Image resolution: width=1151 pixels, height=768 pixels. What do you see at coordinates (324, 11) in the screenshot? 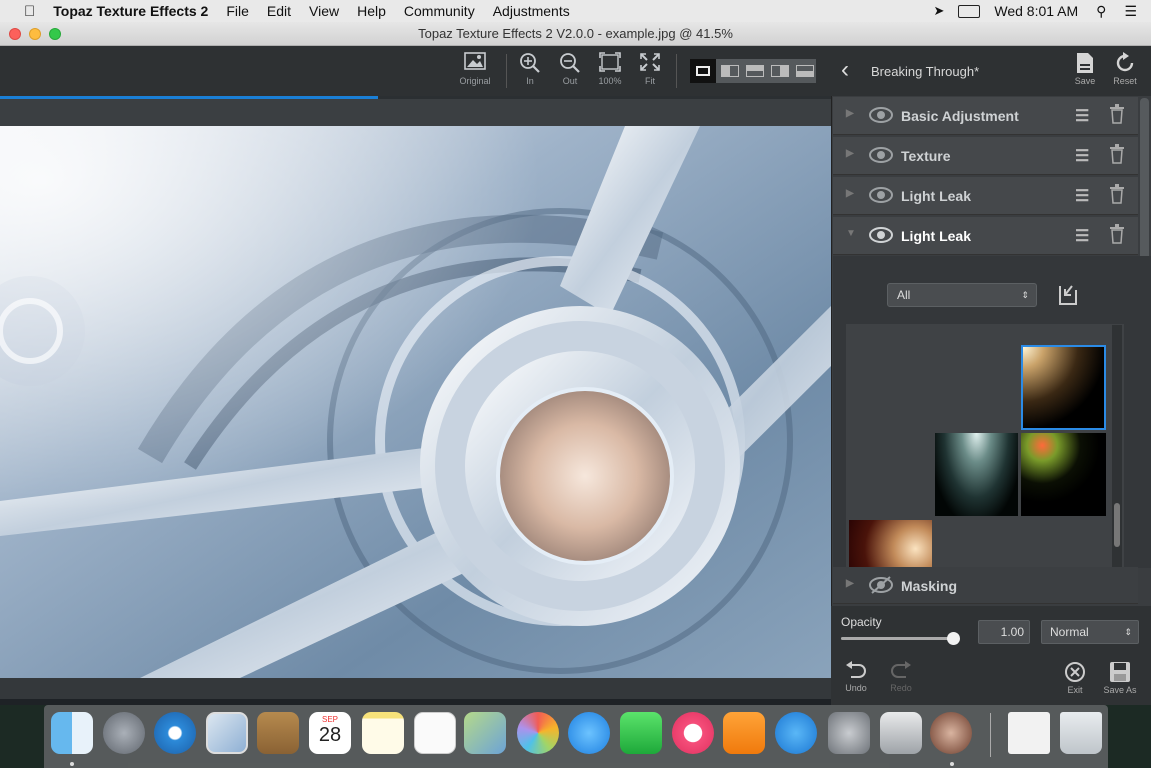
I see `menu-view: View` at bounding box center [324, 11].